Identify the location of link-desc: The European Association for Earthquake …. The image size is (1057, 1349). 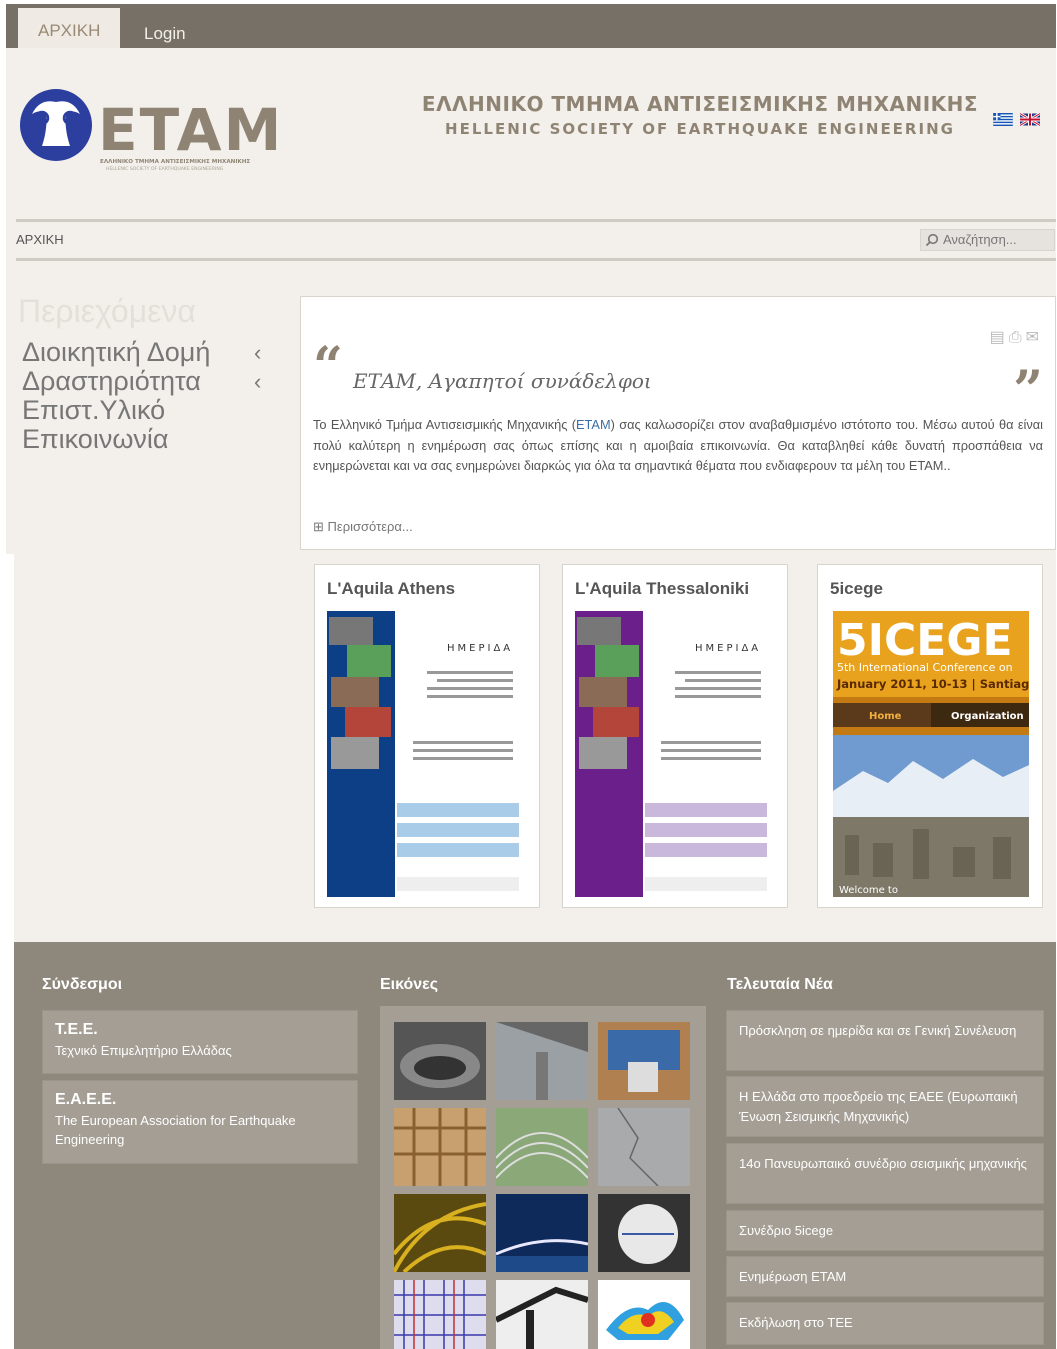
(175, 1130).